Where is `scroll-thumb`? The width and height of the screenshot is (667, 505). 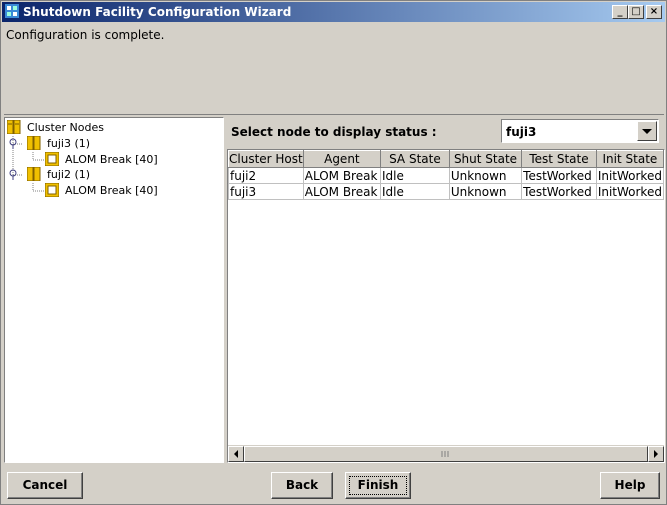 scroll-thumb is located at coordinates (446, 454).